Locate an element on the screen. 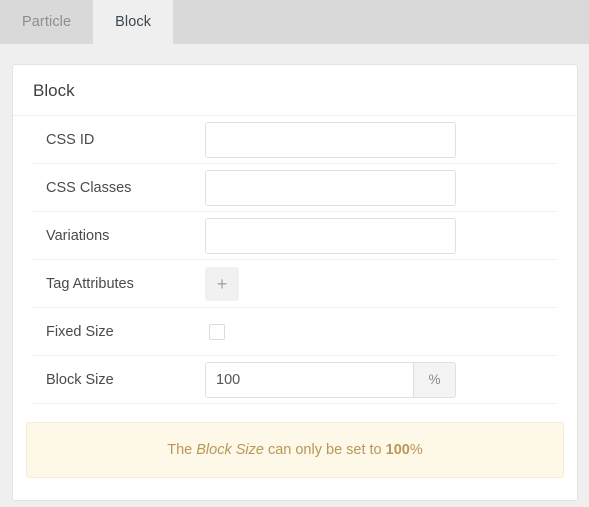 The height and width of the screenshot is (507, 589). alert-suffix: % is located at coordinates (416, 450).